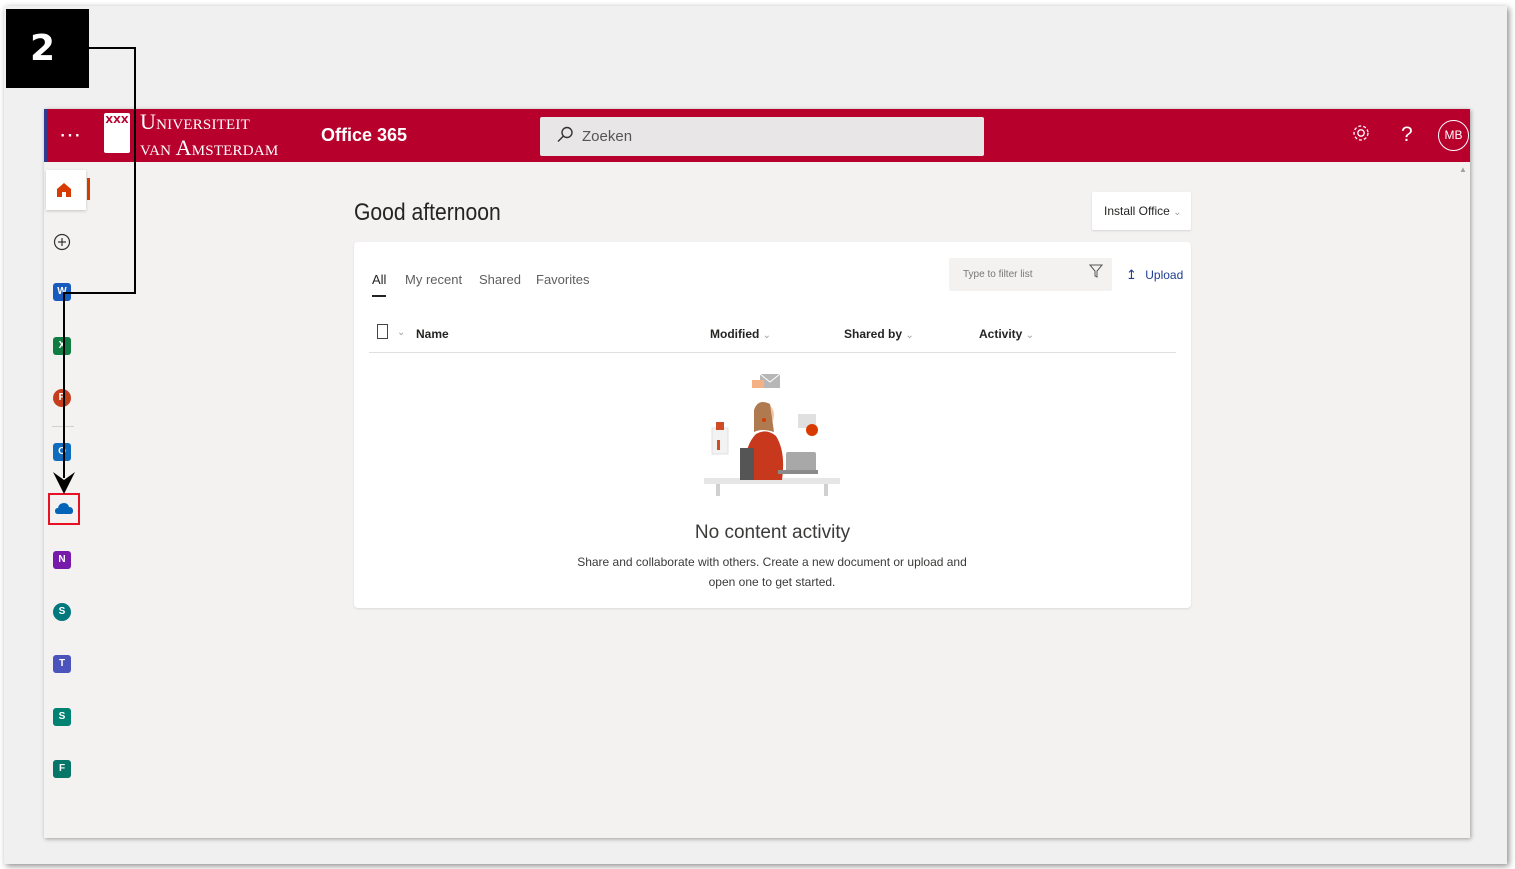 Image resolution: width=1515 pixels, height=869 pixels. I want to click on column-shared-by: Shared by ⌄, so click(879, 334).